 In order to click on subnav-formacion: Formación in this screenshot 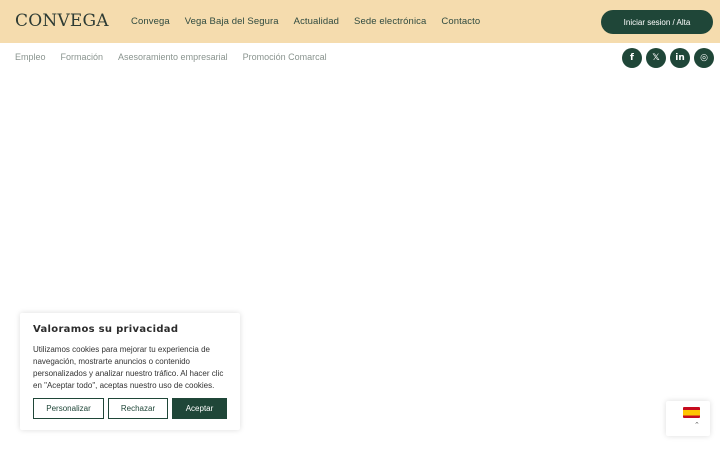, I will do `click(82, 57)`.